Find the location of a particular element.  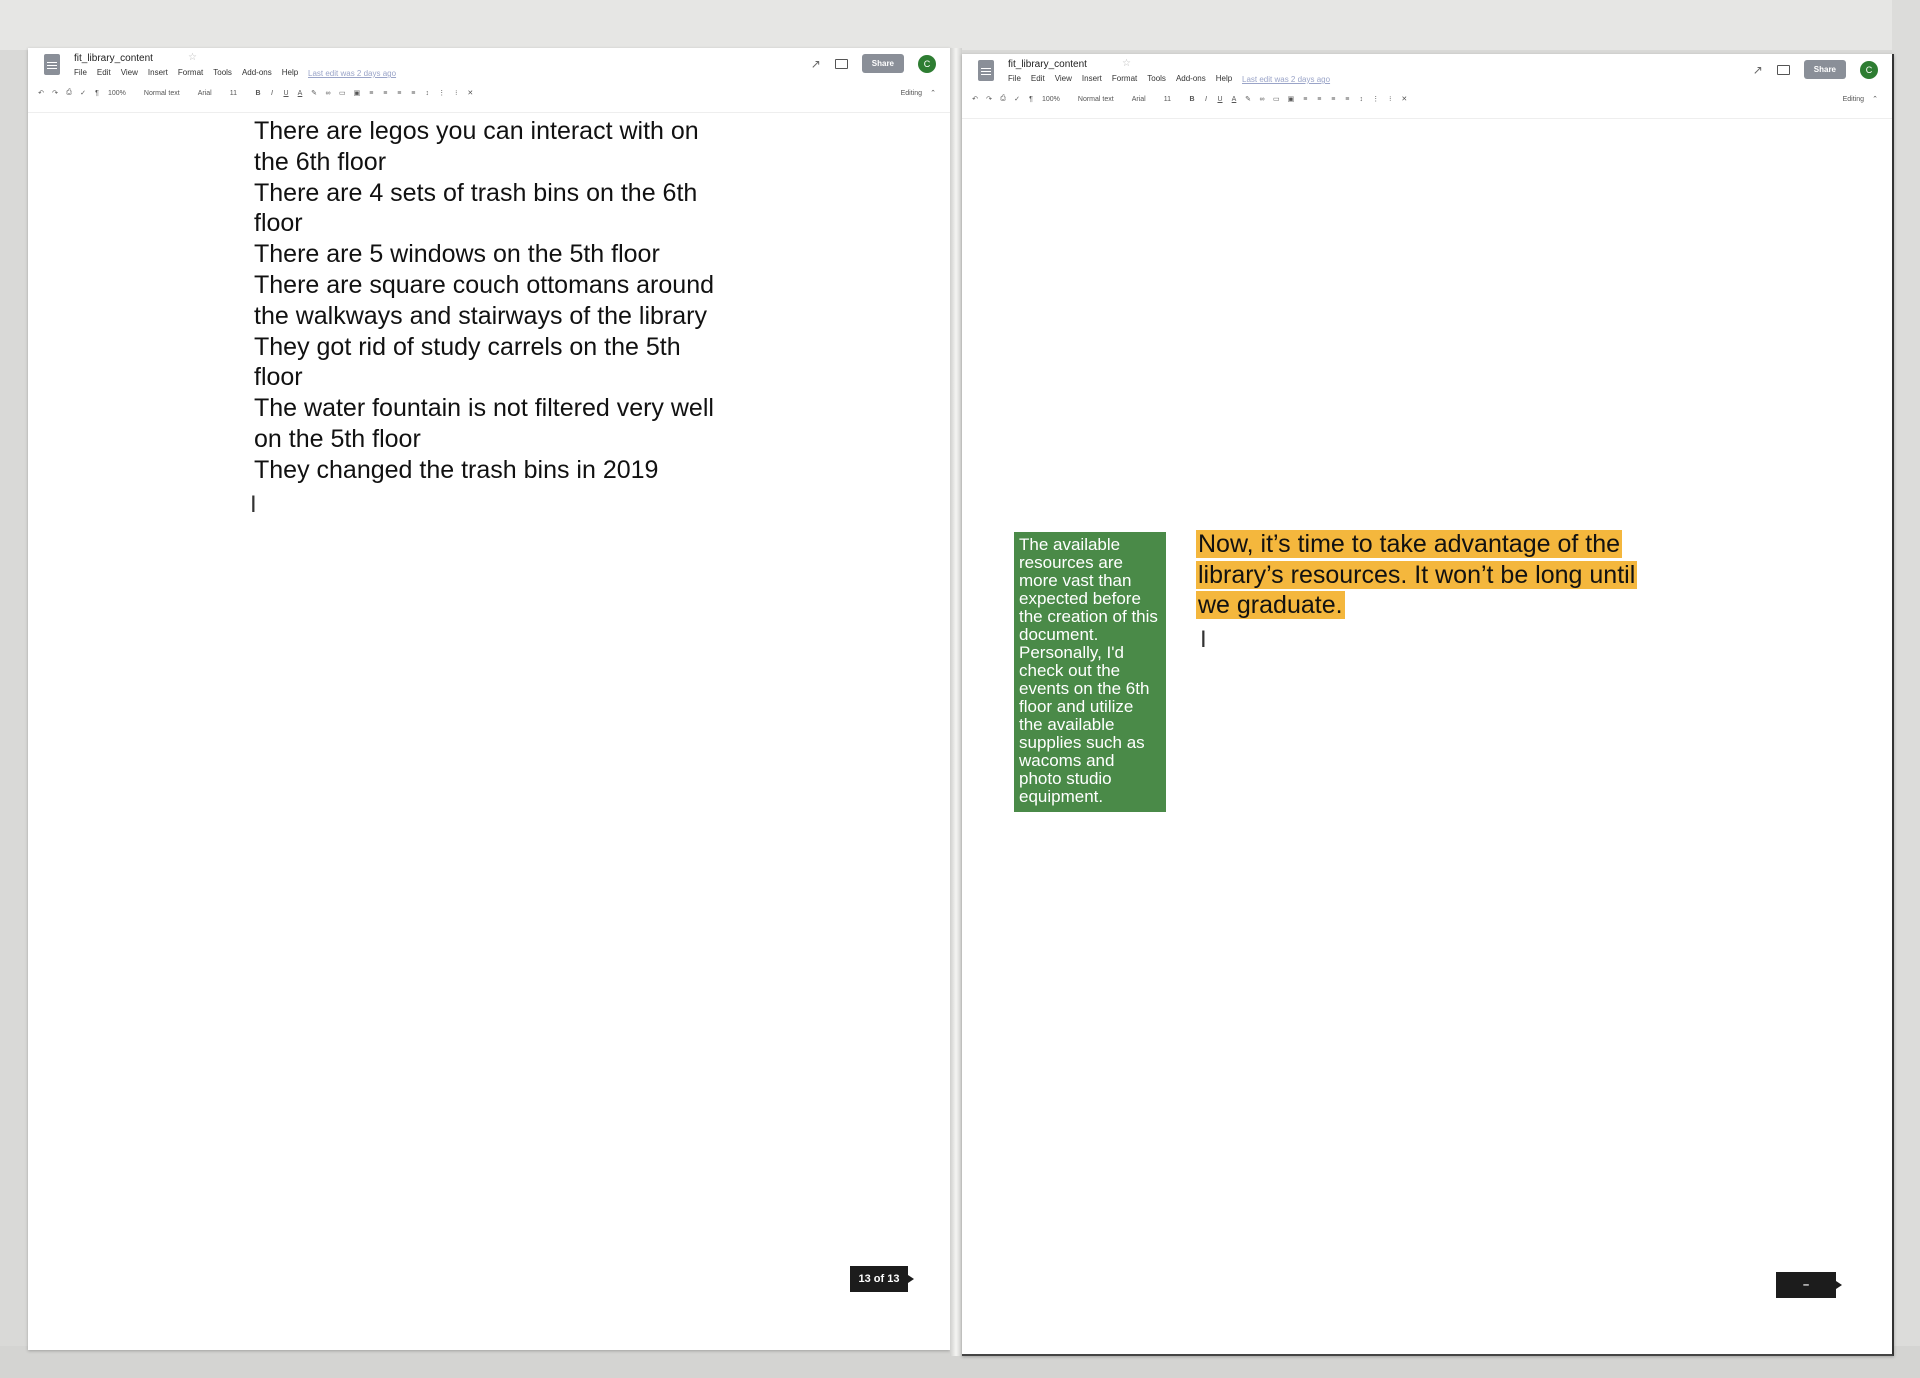

header-actions: ↗ Share C is located at coordinates (873, 63).